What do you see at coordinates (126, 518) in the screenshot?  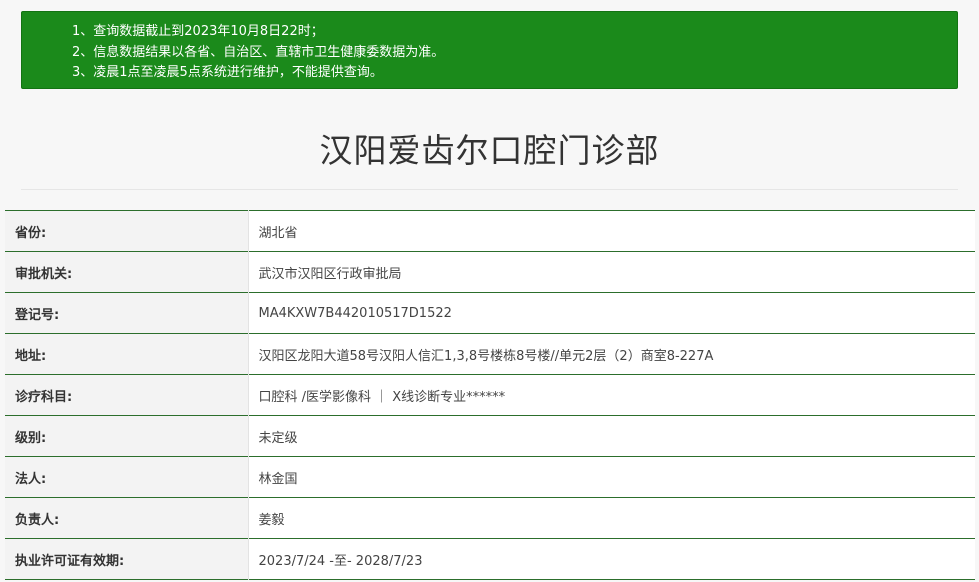 I see `info-label: 负责人:` at bounding box center [126, 518].